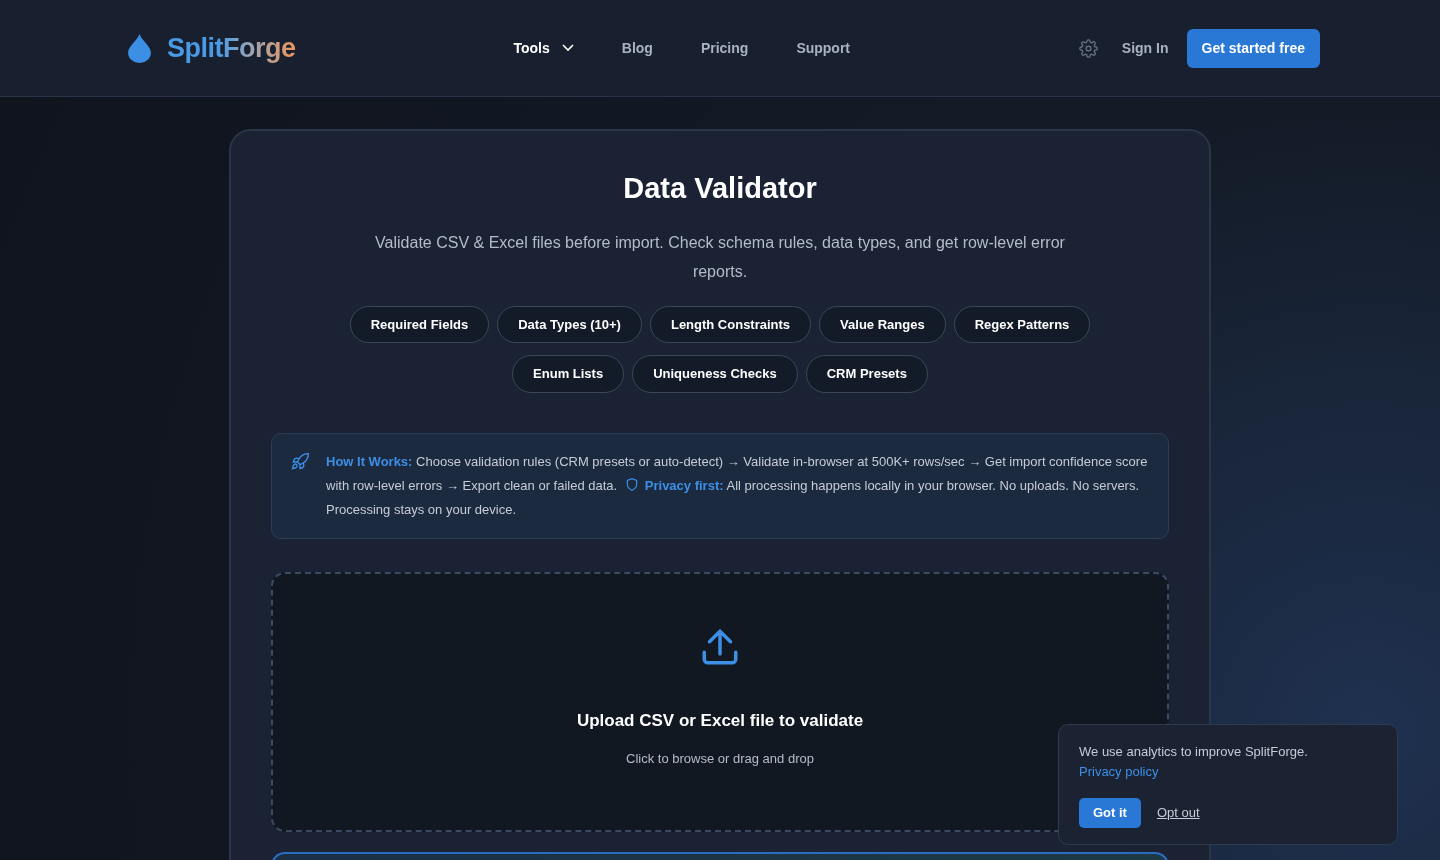 This screenshot has height=860, width=1440. Describe the element at coordinates (543, 48) in the screenshot. I see `nav-link: Tools` at that location.